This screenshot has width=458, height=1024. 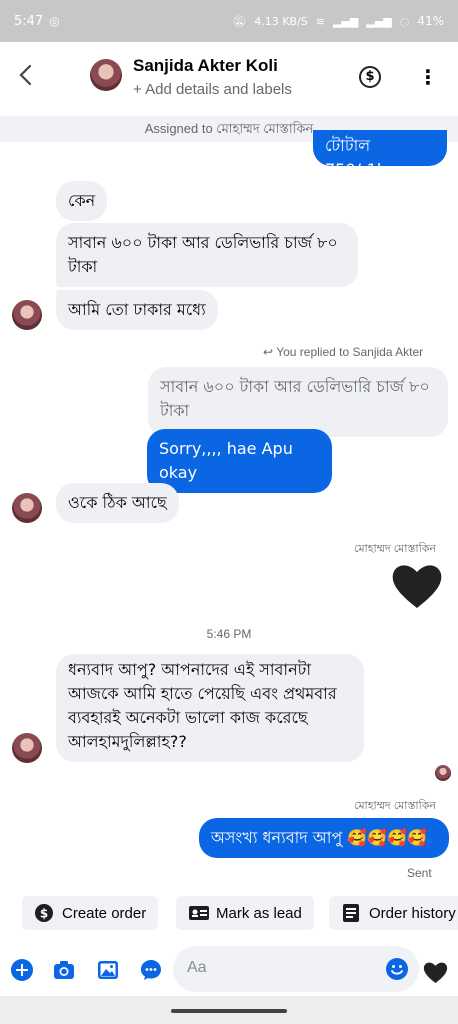 What do you see at coordinates (351, 913) in the screenshot?
I see `receipt-icon` at bounding box center [351, 913].